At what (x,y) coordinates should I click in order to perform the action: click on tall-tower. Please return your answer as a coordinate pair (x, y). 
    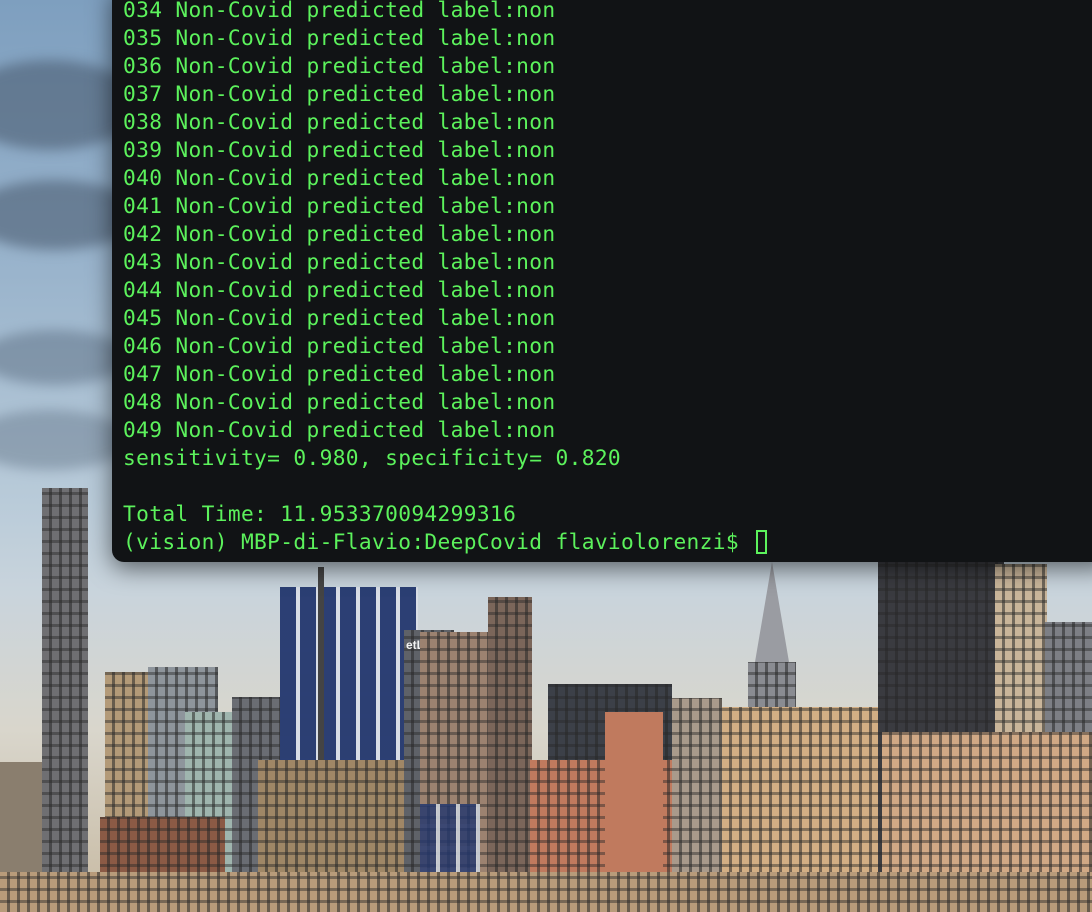
    Looking at the image, I should click on (65, 700).